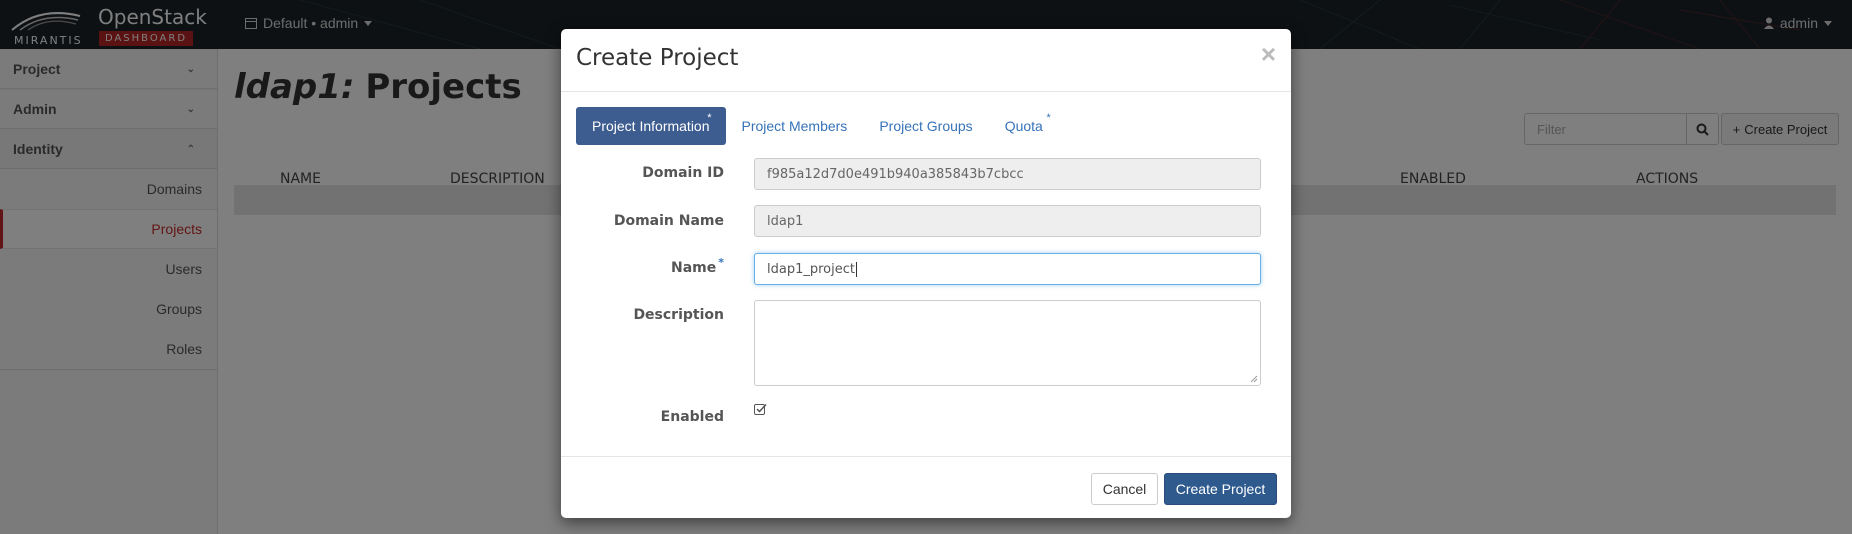  I want to click on domain-name-field: ldap1, so click(1007, 221).